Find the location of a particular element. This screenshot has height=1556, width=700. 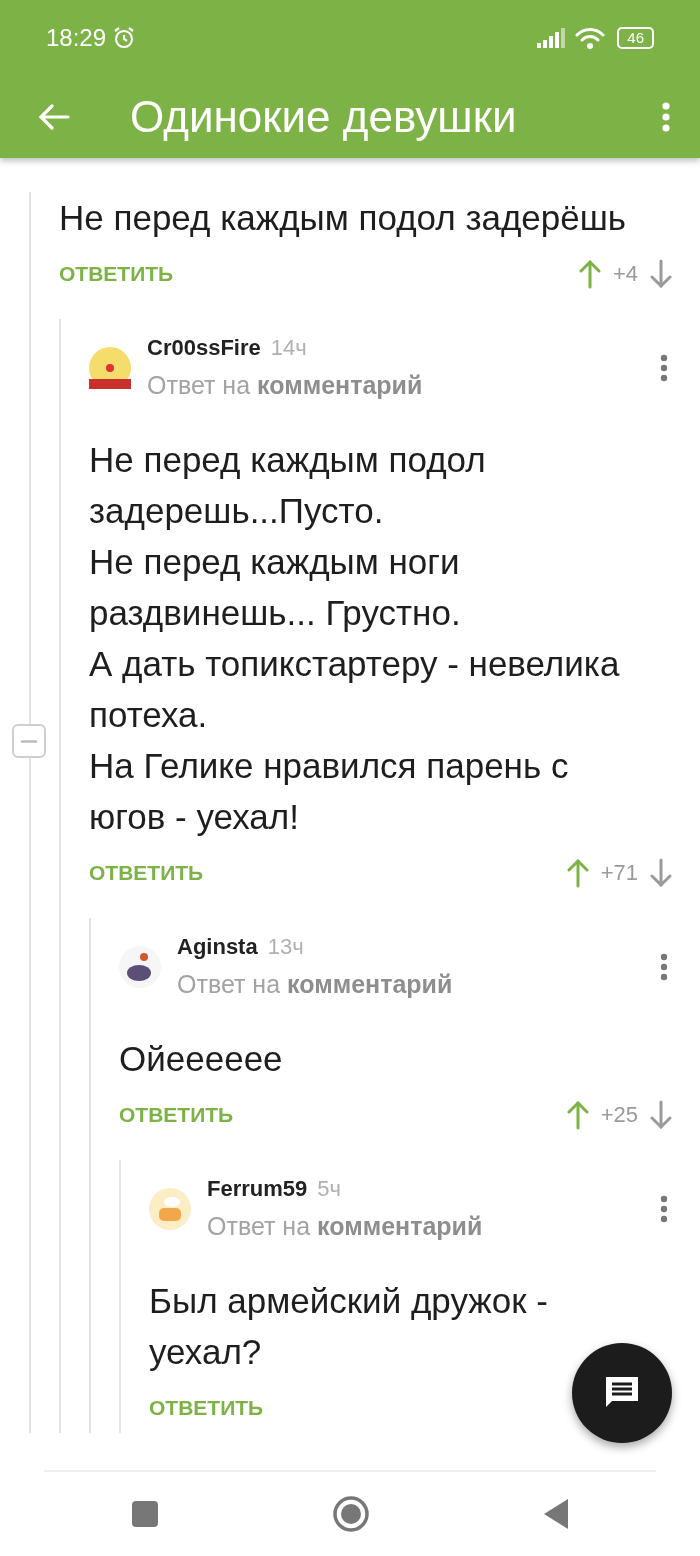

comment-text: Ойееееее is located at coordinates (201, 1059).